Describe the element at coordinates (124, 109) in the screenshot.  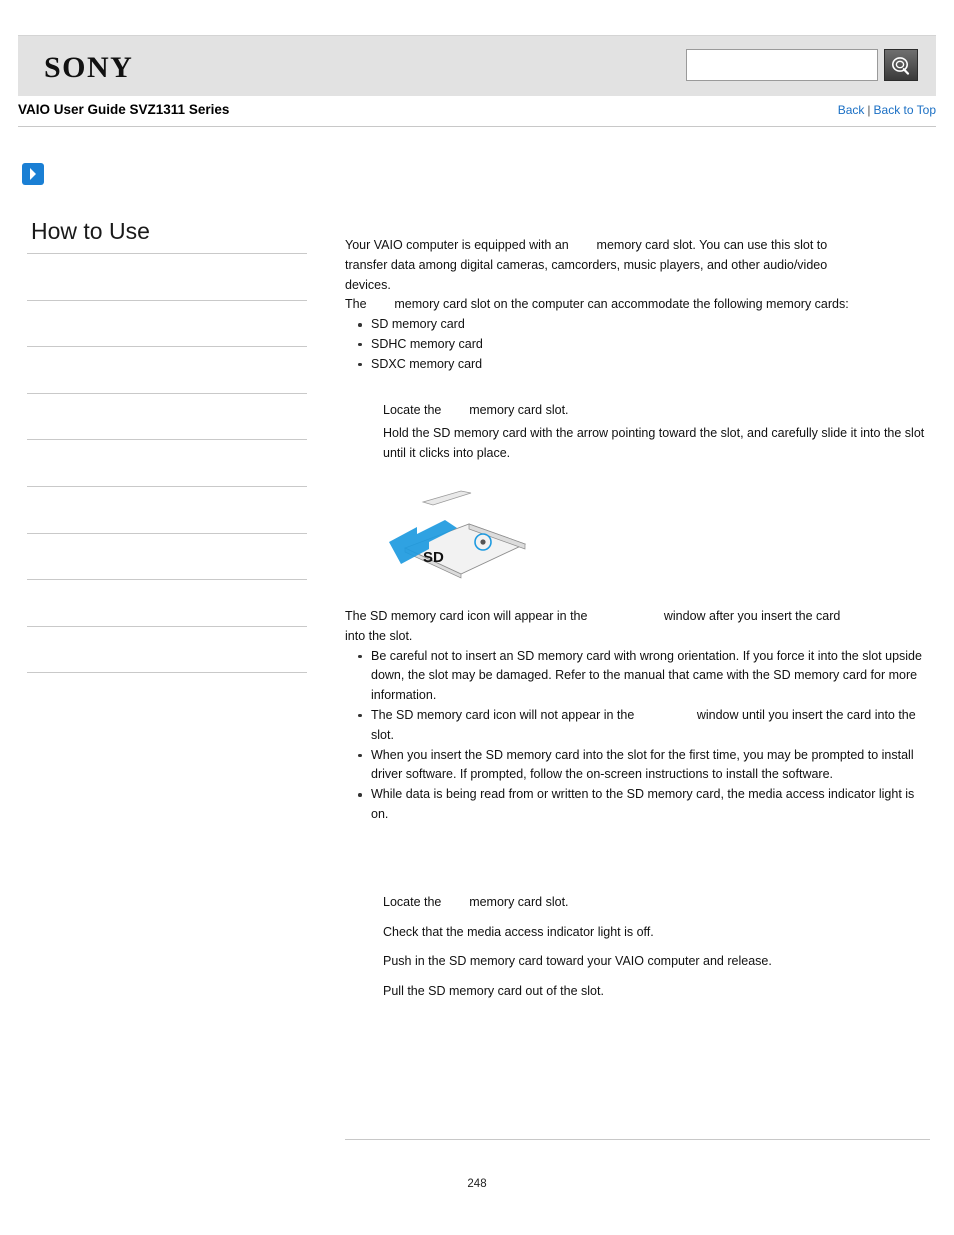
I see `page-title: VAIO User Guide SVZ1311 Series` at that location.